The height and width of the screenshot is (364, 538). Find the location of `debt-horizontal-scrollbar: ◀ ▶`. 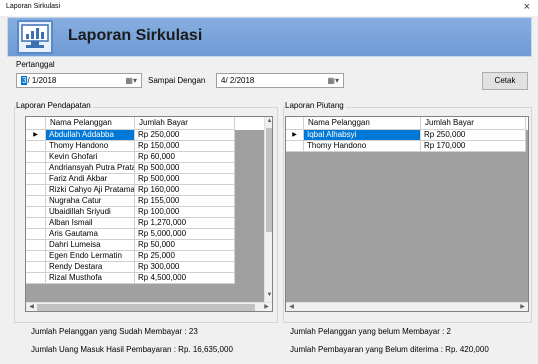

debt-horizontal-scrollbar: ◀ ▶ is located at coordinates (407, 306).